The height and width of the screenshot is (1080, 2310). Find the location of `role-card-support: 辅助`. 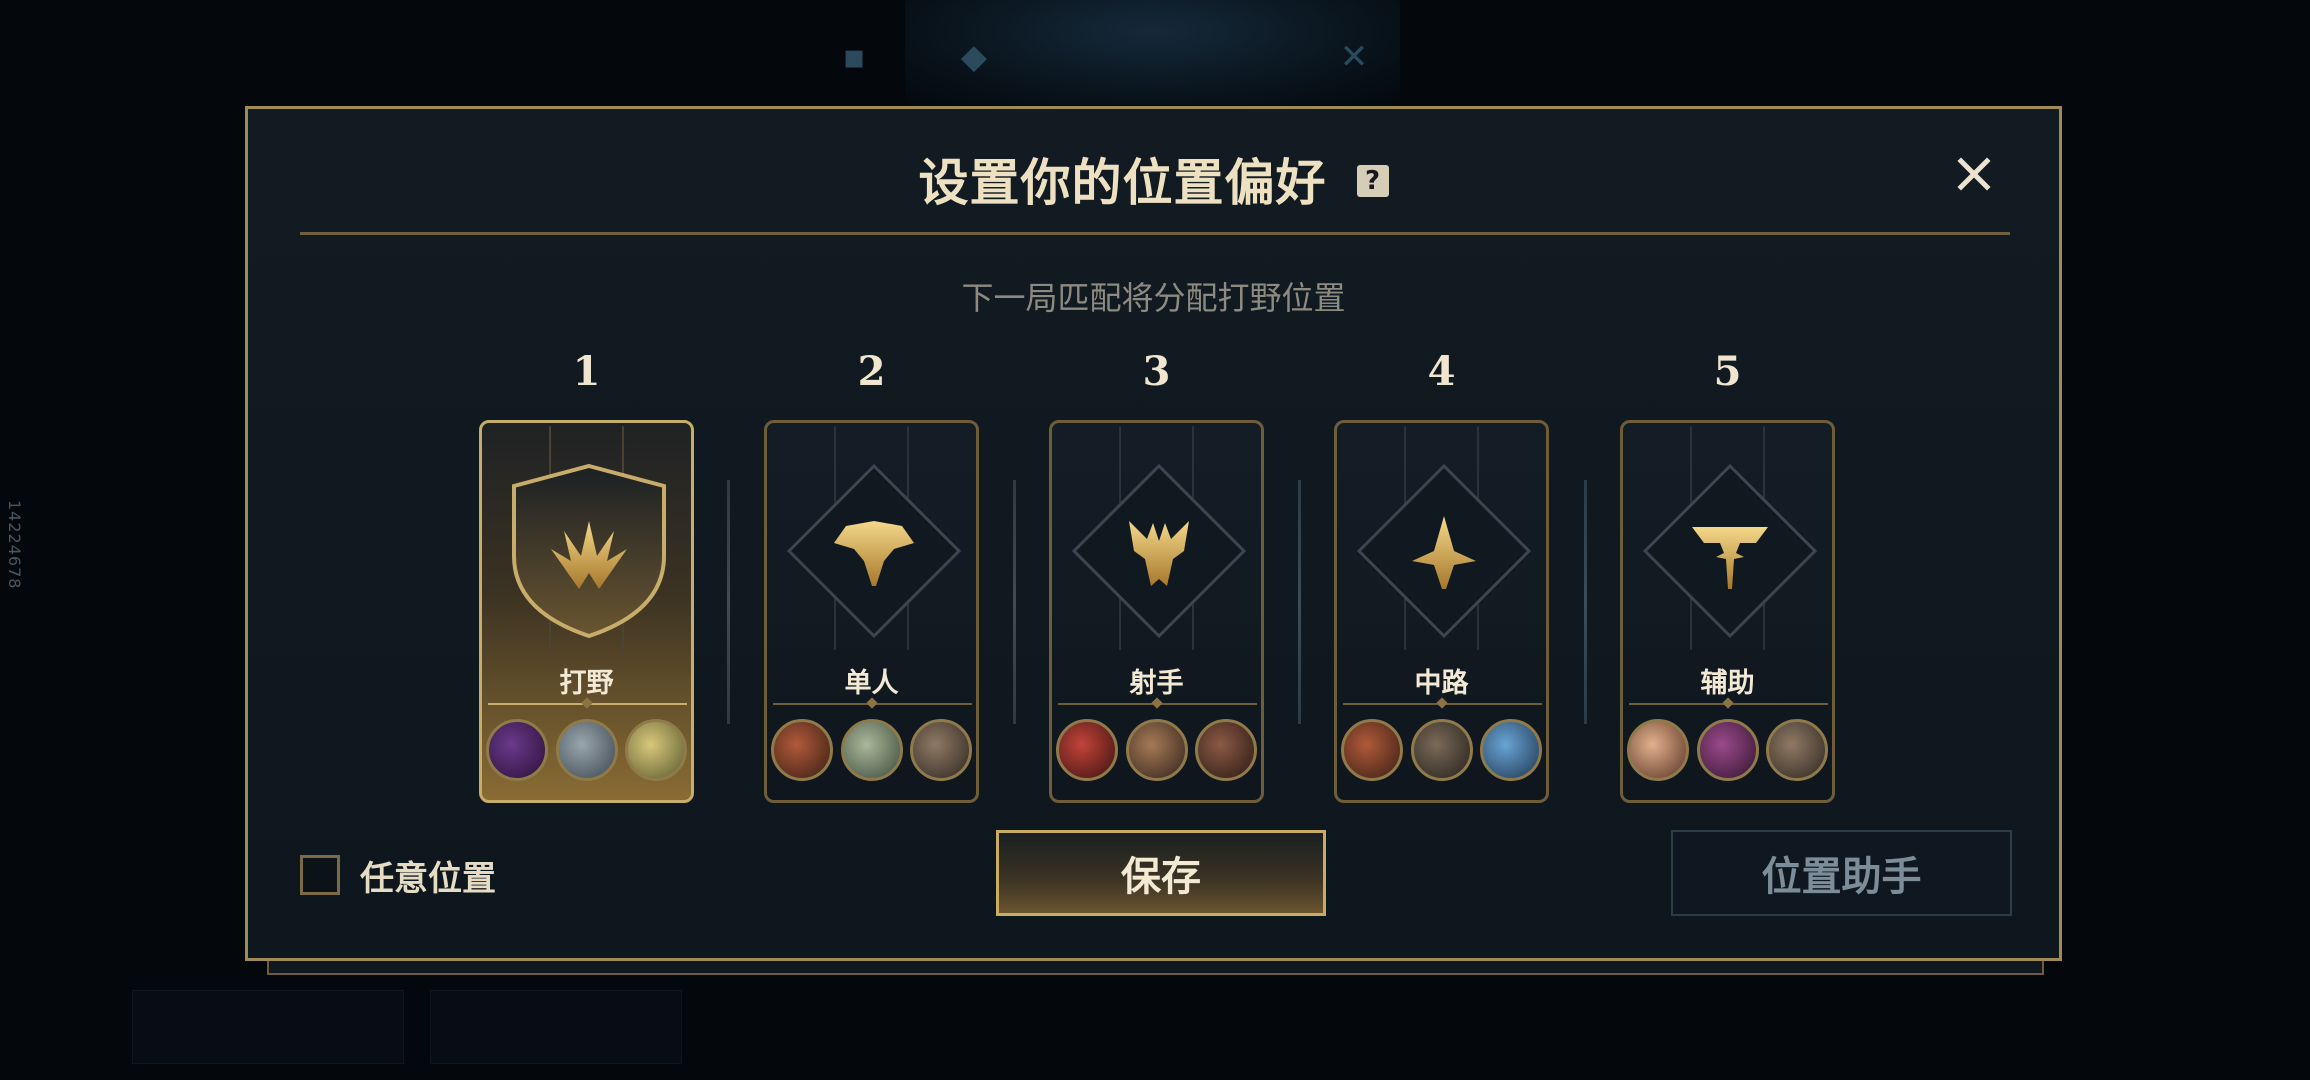

role-card-support: 辅助 is located at coordinates (1727, 611).